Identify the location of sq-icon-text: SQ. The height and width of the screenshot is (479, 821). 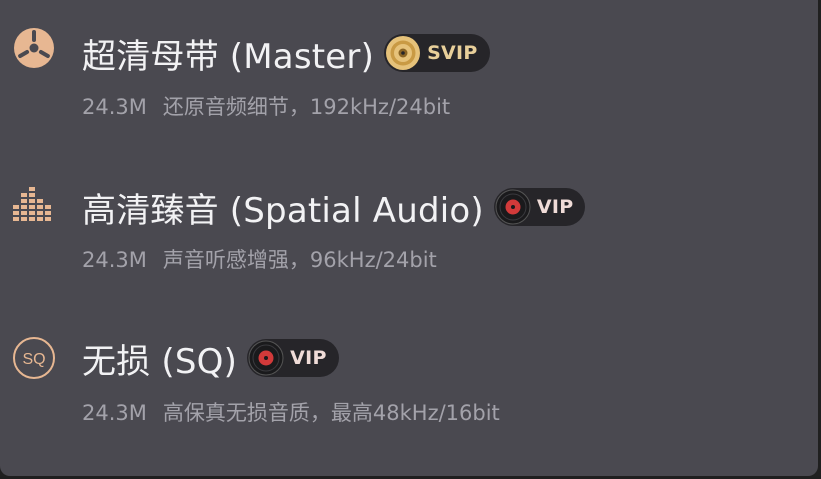
(33, 359).